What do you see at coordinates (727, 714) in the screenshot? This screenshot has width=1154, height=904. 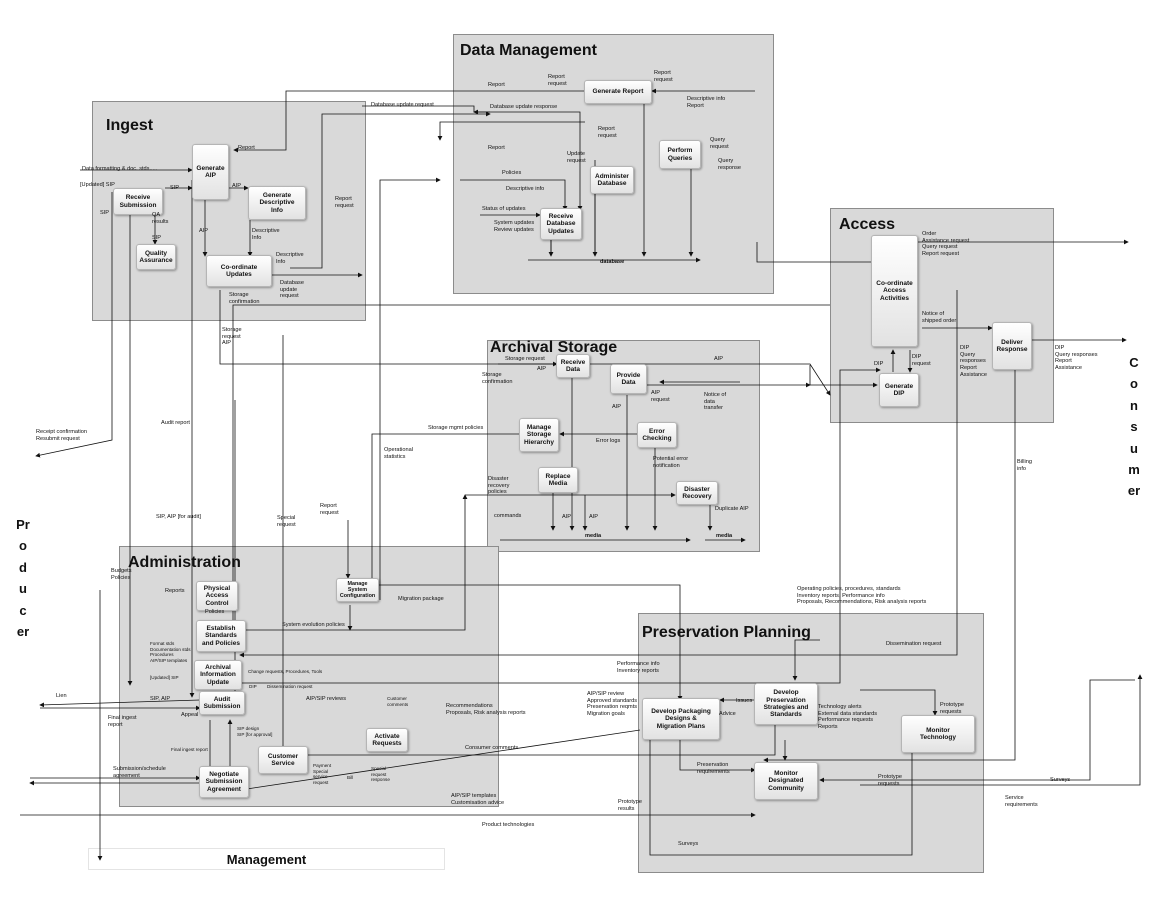 I see `flow-label: Advice` at bounding box center [727, 714].